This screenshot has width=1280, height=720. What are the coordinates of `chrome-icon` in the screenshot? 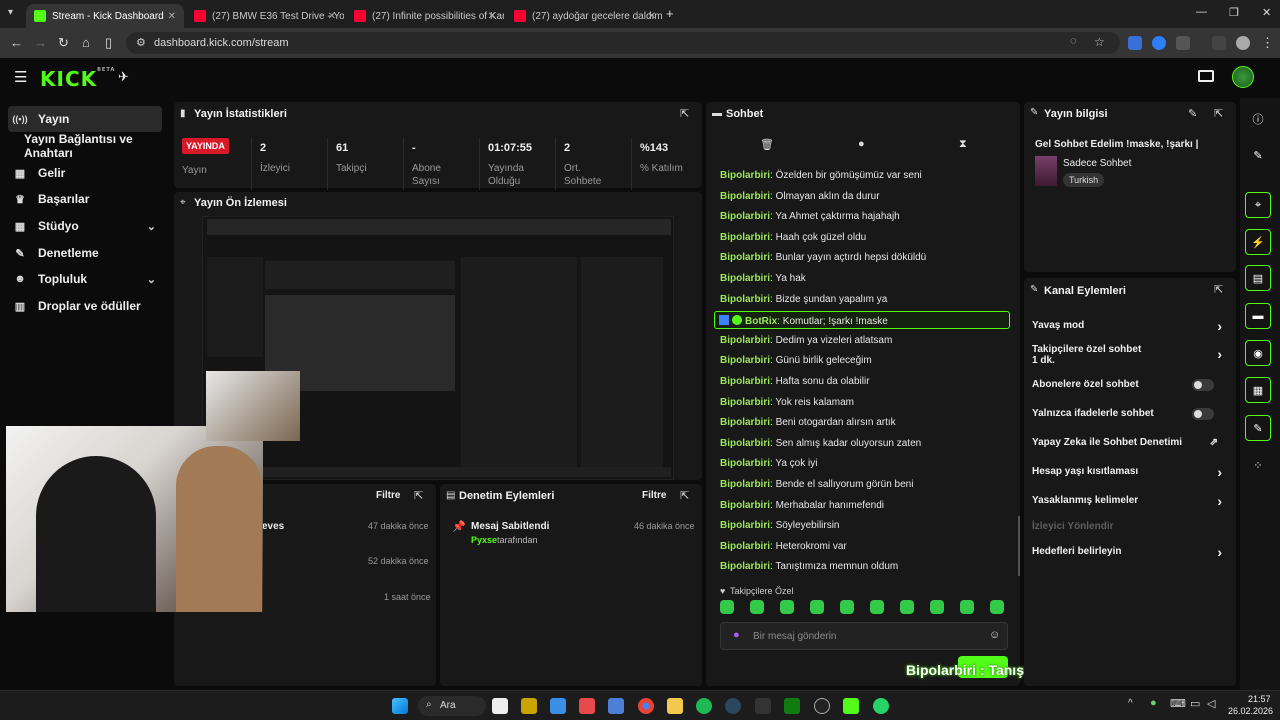 It's located at (646, 706).